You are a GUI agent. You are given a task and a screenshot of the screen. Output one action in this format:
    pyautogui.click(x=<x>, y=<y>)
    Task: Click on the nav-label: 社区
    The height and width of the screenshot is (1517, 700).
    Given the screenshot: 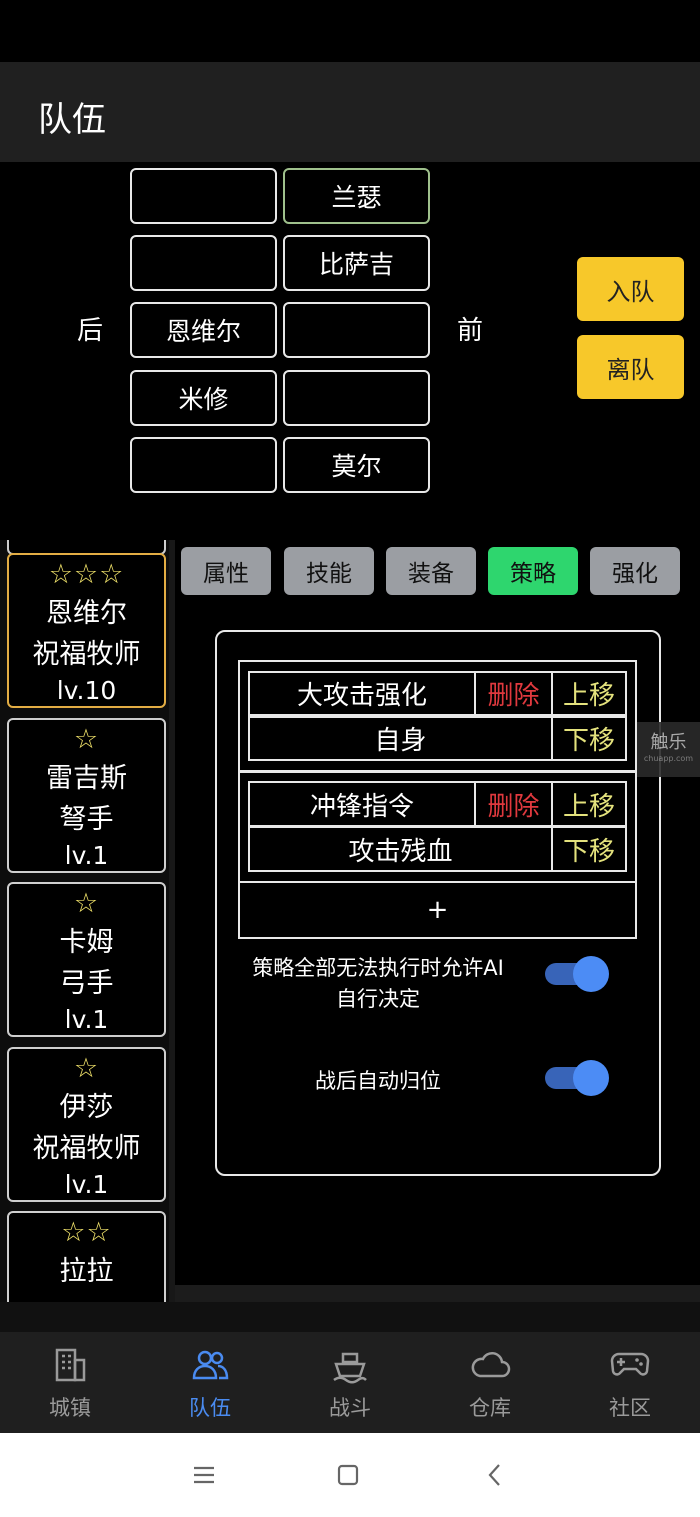 What is the action you would take?
    pyautogui.click(x=630, y=1408)
    